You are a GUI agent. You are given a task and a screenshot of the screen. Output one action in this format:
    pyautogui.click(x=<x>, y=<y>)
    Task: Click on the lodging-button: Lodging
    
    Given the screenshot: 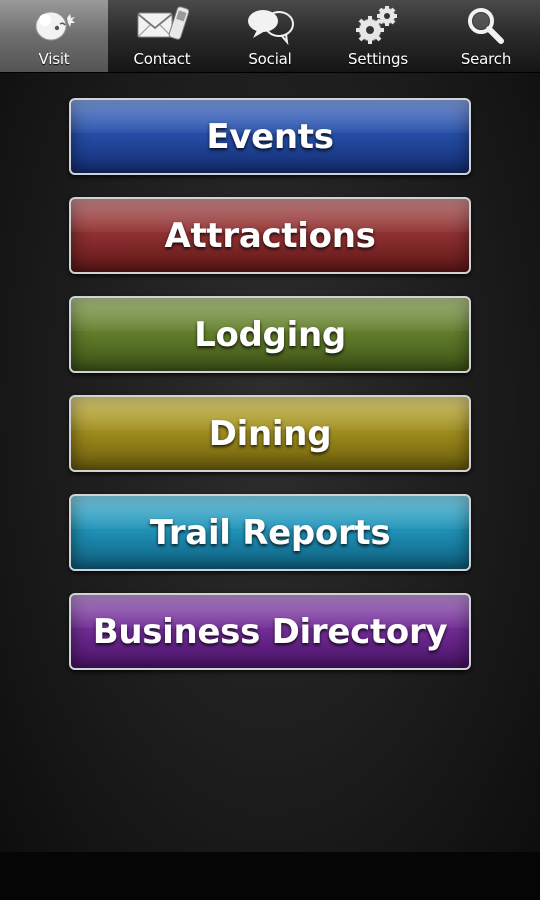 What is the action you would take?
    pyautogui.click(x=270, y=334)
    